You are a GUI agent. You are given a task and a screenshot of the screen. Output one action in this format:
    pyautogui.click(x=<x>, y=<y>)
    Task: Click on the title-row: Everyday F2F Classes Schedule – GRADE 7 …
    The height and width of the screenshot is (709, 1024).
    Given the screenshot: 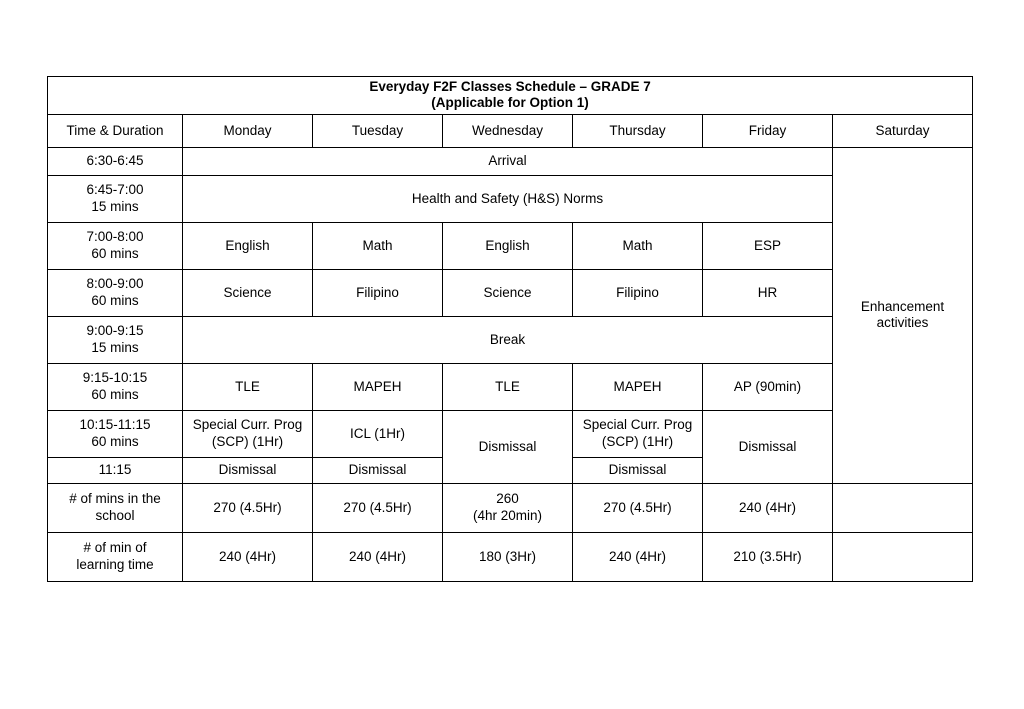 What is the action you would take?
    pyautogui.click(x=510, y=95)
    